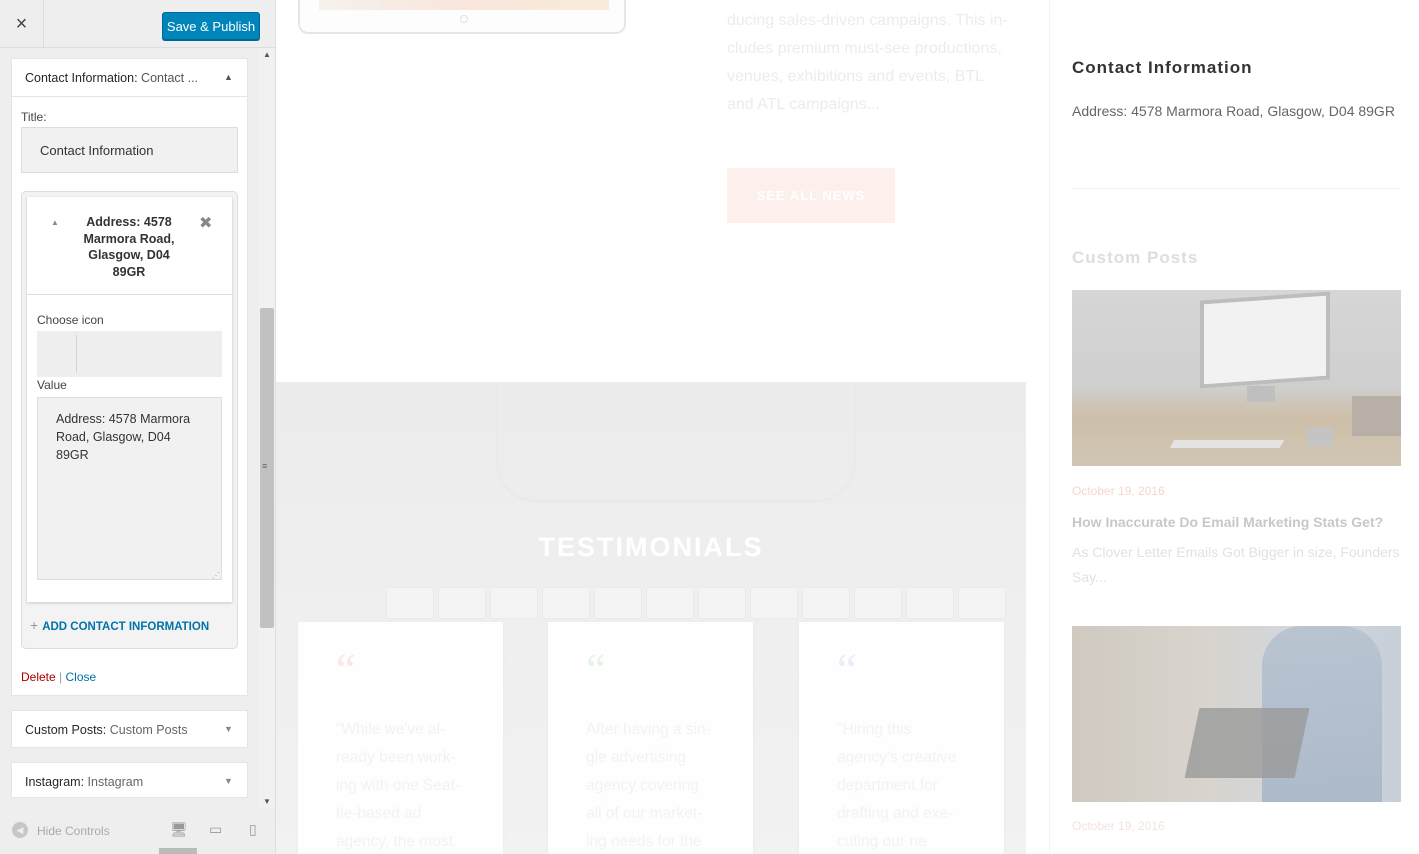  I want to click on background-keyboard-image, so click(676, 442).